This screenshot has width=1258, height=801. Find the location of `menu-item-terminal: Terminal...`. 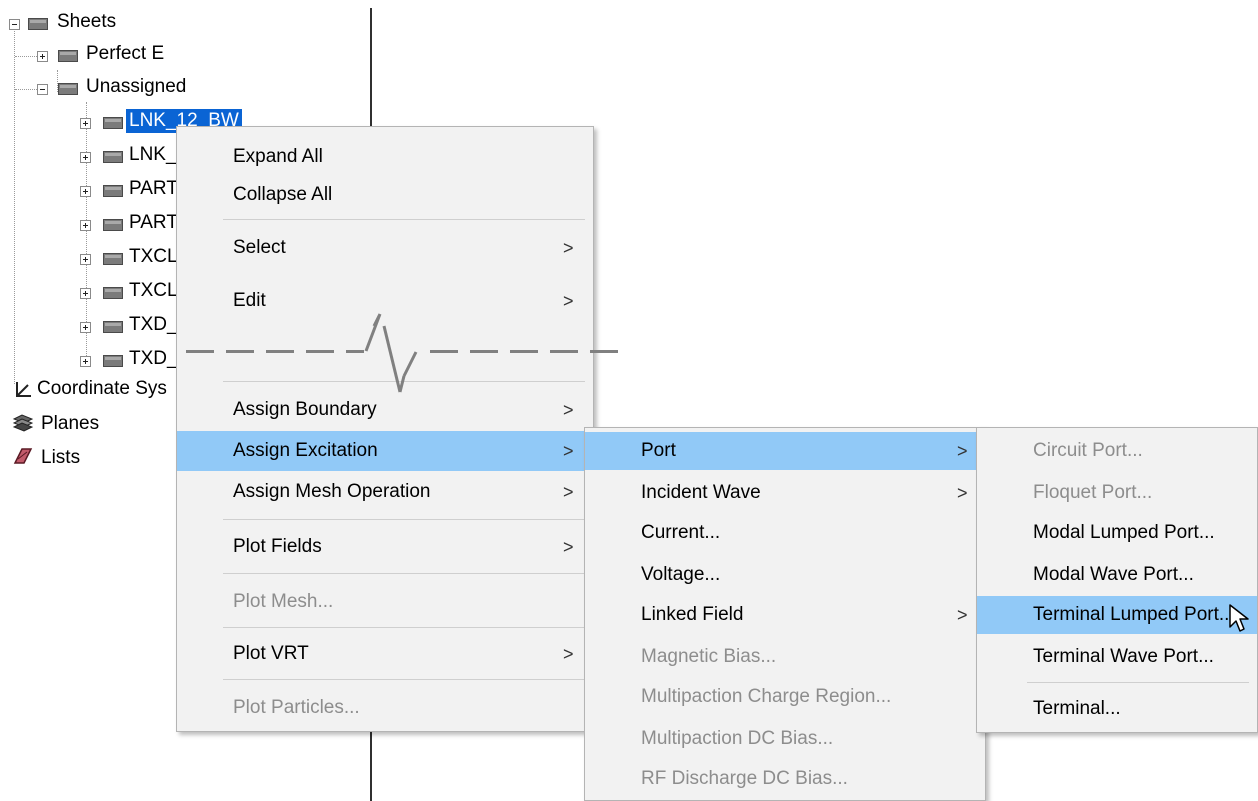

menu-item-terminal: Terminal... is located at coordinates (1117, 709).